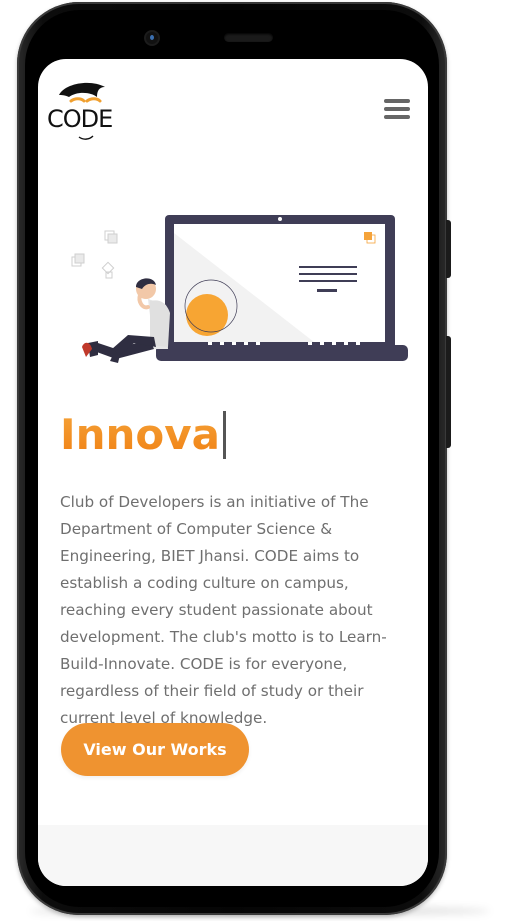  What do you see at coordinates (225, 435) in the screenshot?
I see `typing-caret` at bounding box center [225, 435].